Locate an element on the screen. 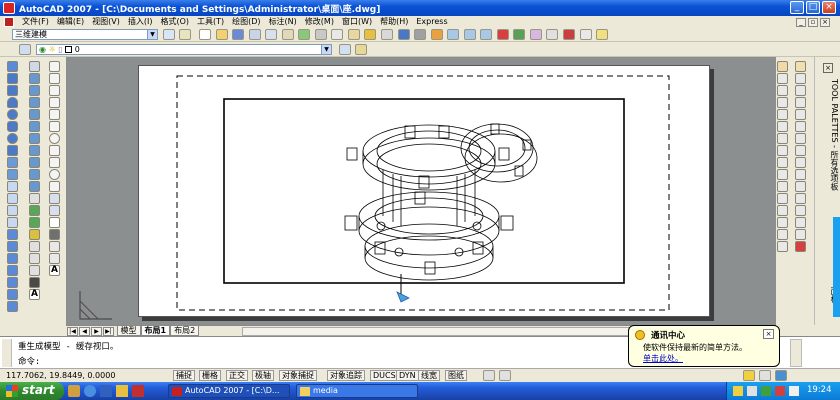 The height and width of the screenshot is (400, 840). revision-cloud-icon is located at coordinates (54, 150).